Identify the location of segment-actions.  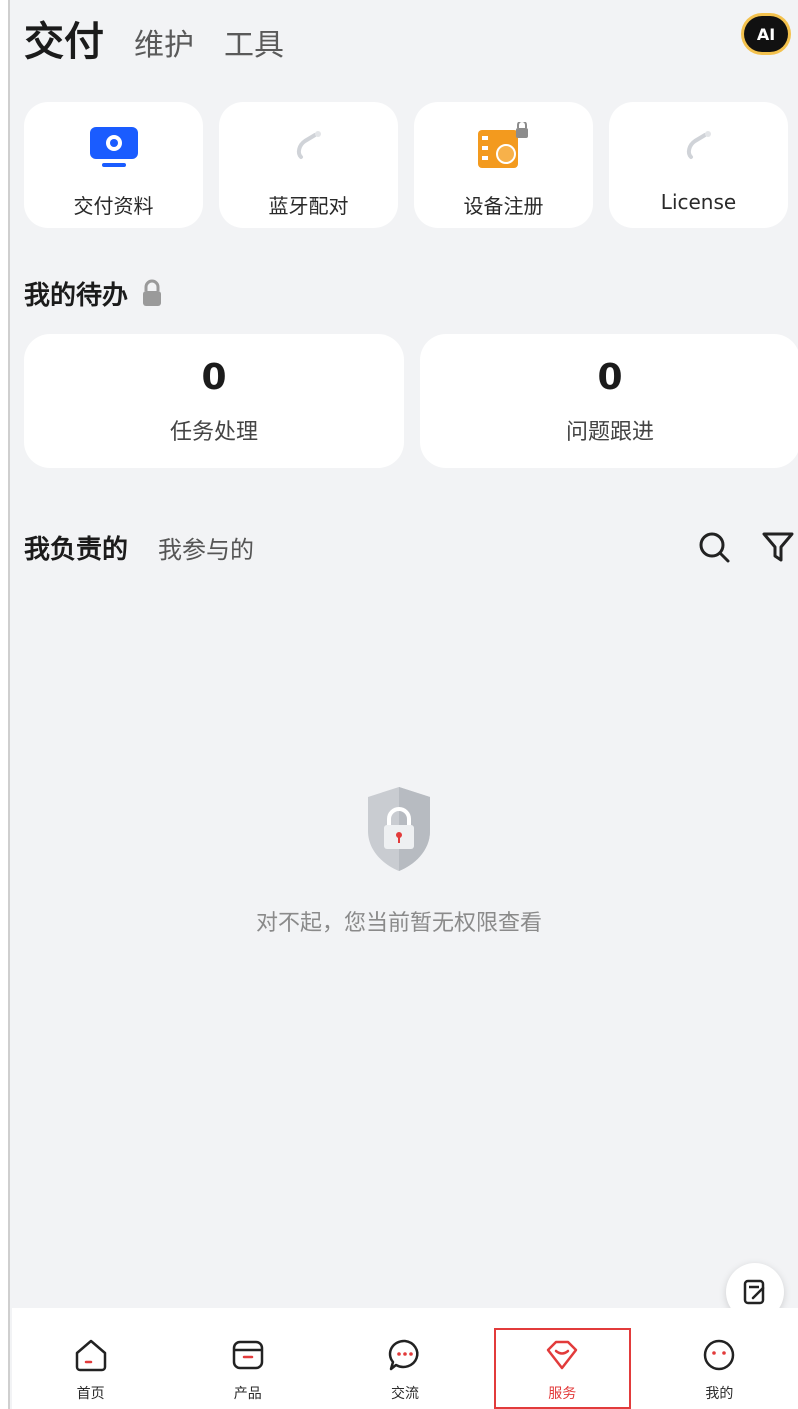
(734, 547).